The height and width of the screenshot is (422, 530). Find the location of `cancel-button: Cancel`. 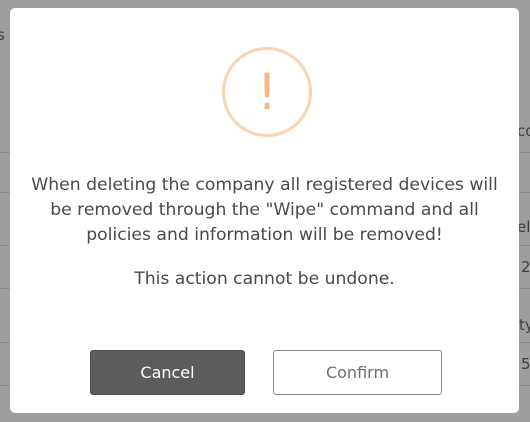

cancel-button: Cancel is located at coordinates (167, 372).